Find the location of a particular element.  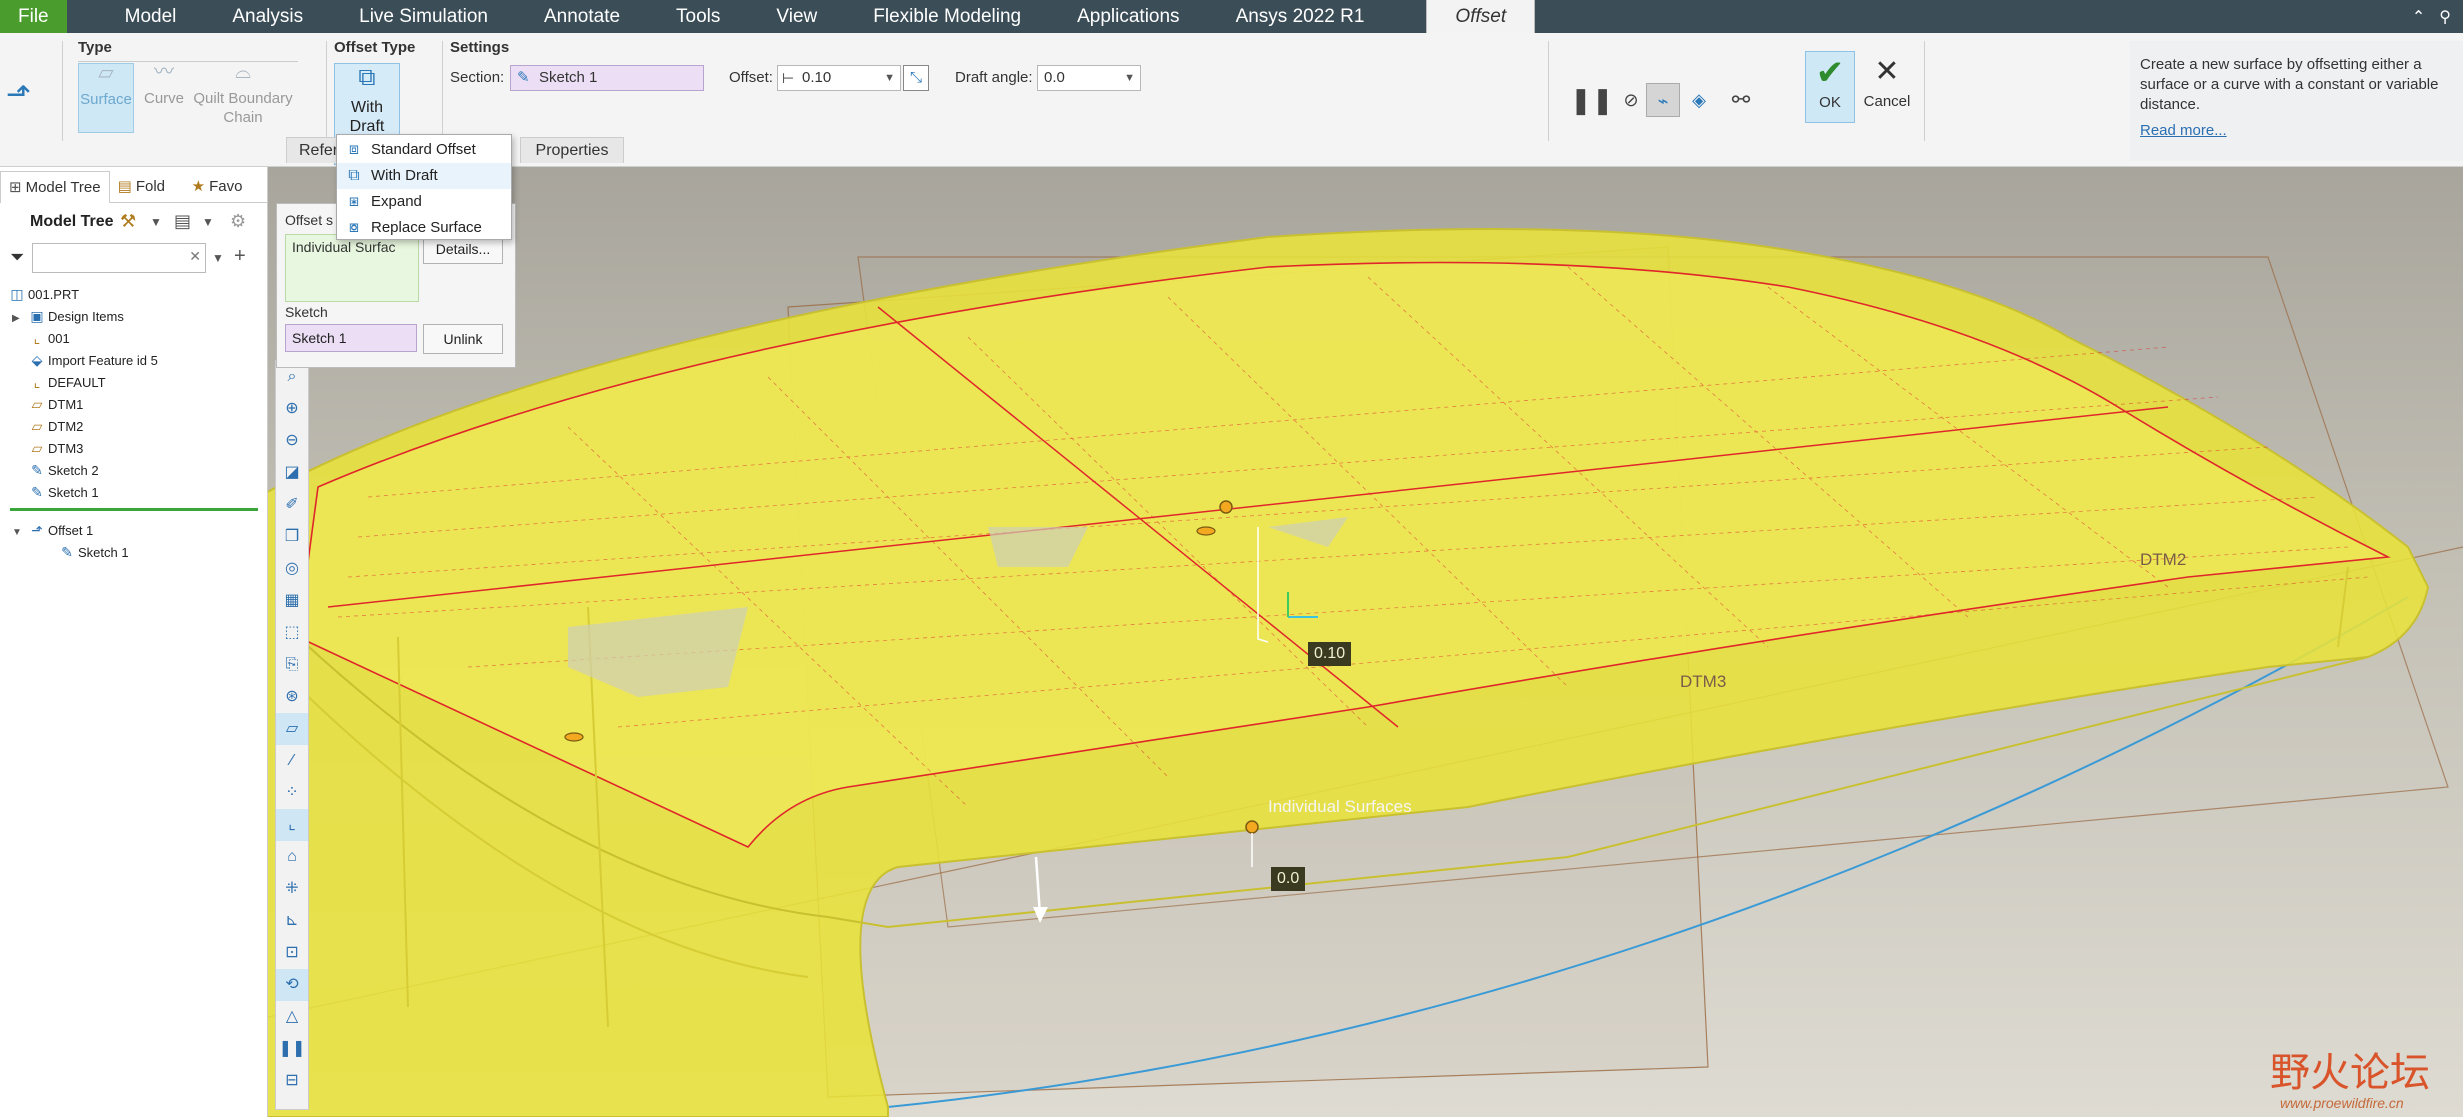

draft-angle-field: 0.0 ▼ is located at coordinates (1089, 78).